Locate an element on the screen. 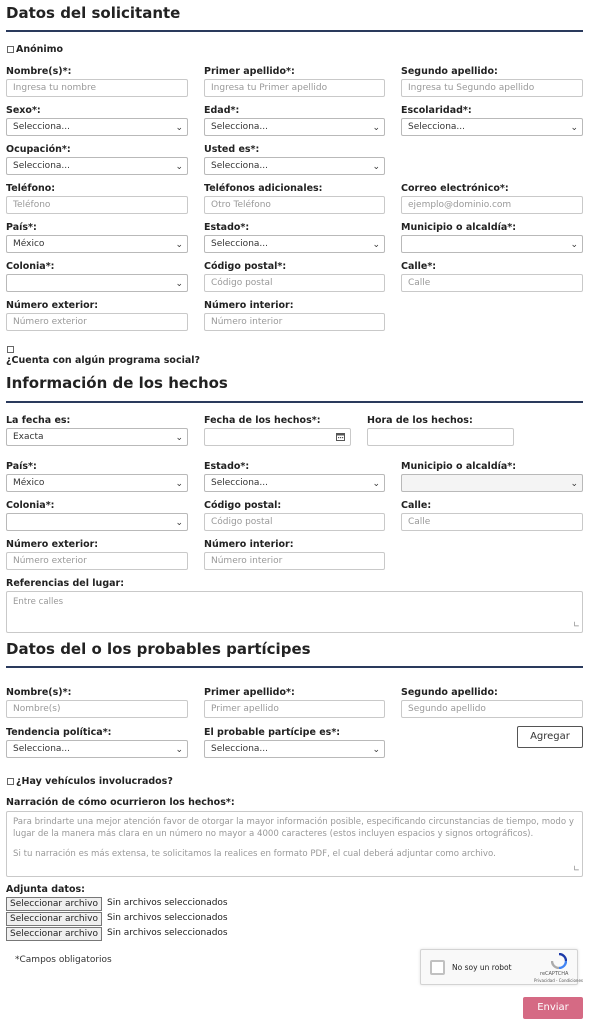 The width and height of the screenshot is (593, 1024). hora-hechos-input is located at coordinates (440, 437).